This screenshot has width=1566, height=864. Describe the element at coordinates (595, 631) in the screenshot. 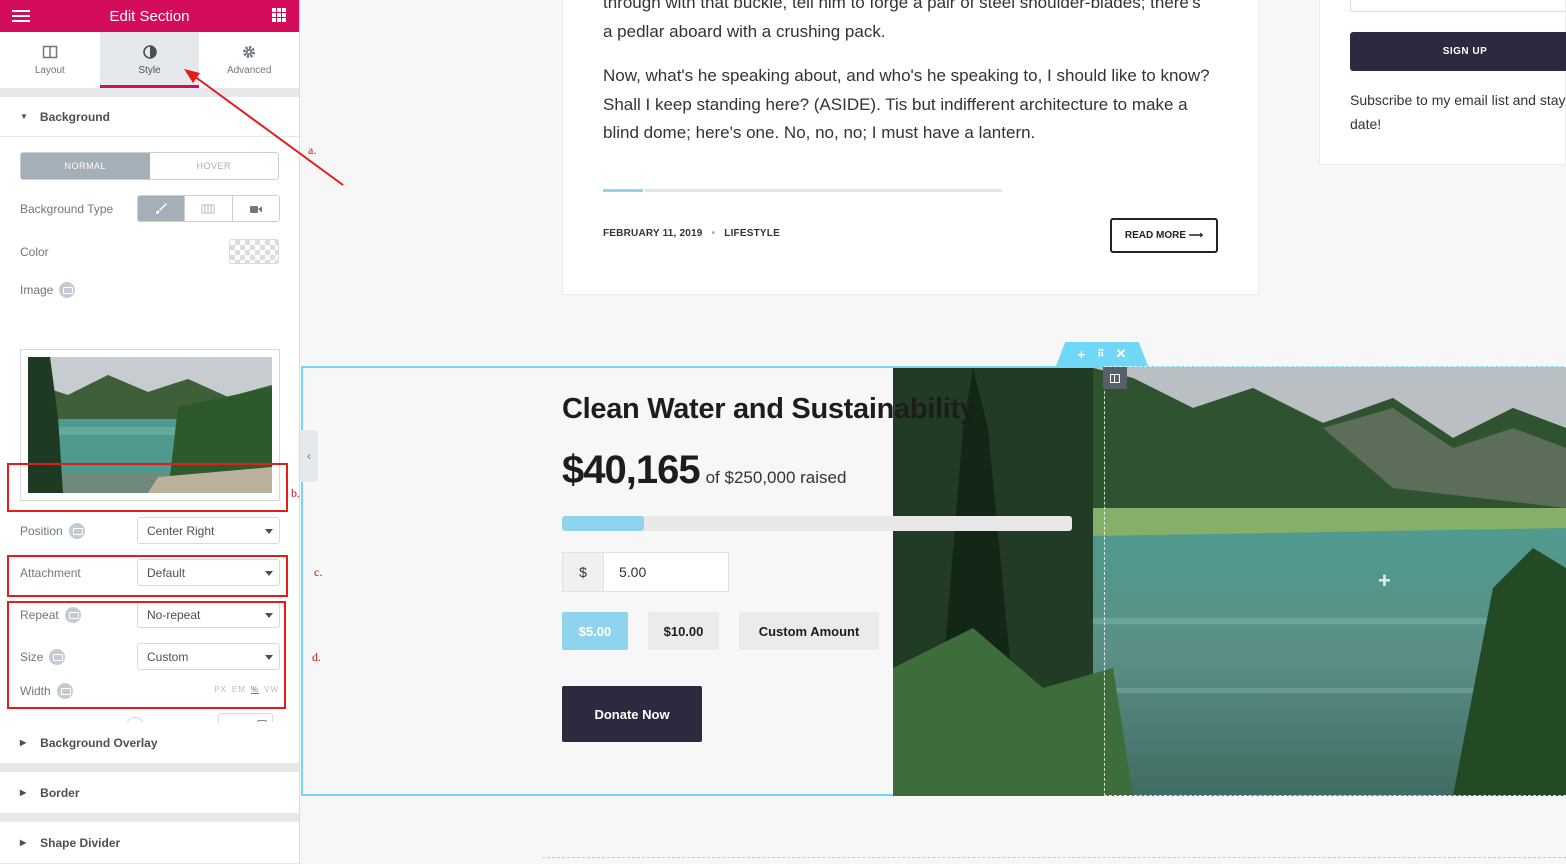

I see `amount-option-5: $5.00` at that location.